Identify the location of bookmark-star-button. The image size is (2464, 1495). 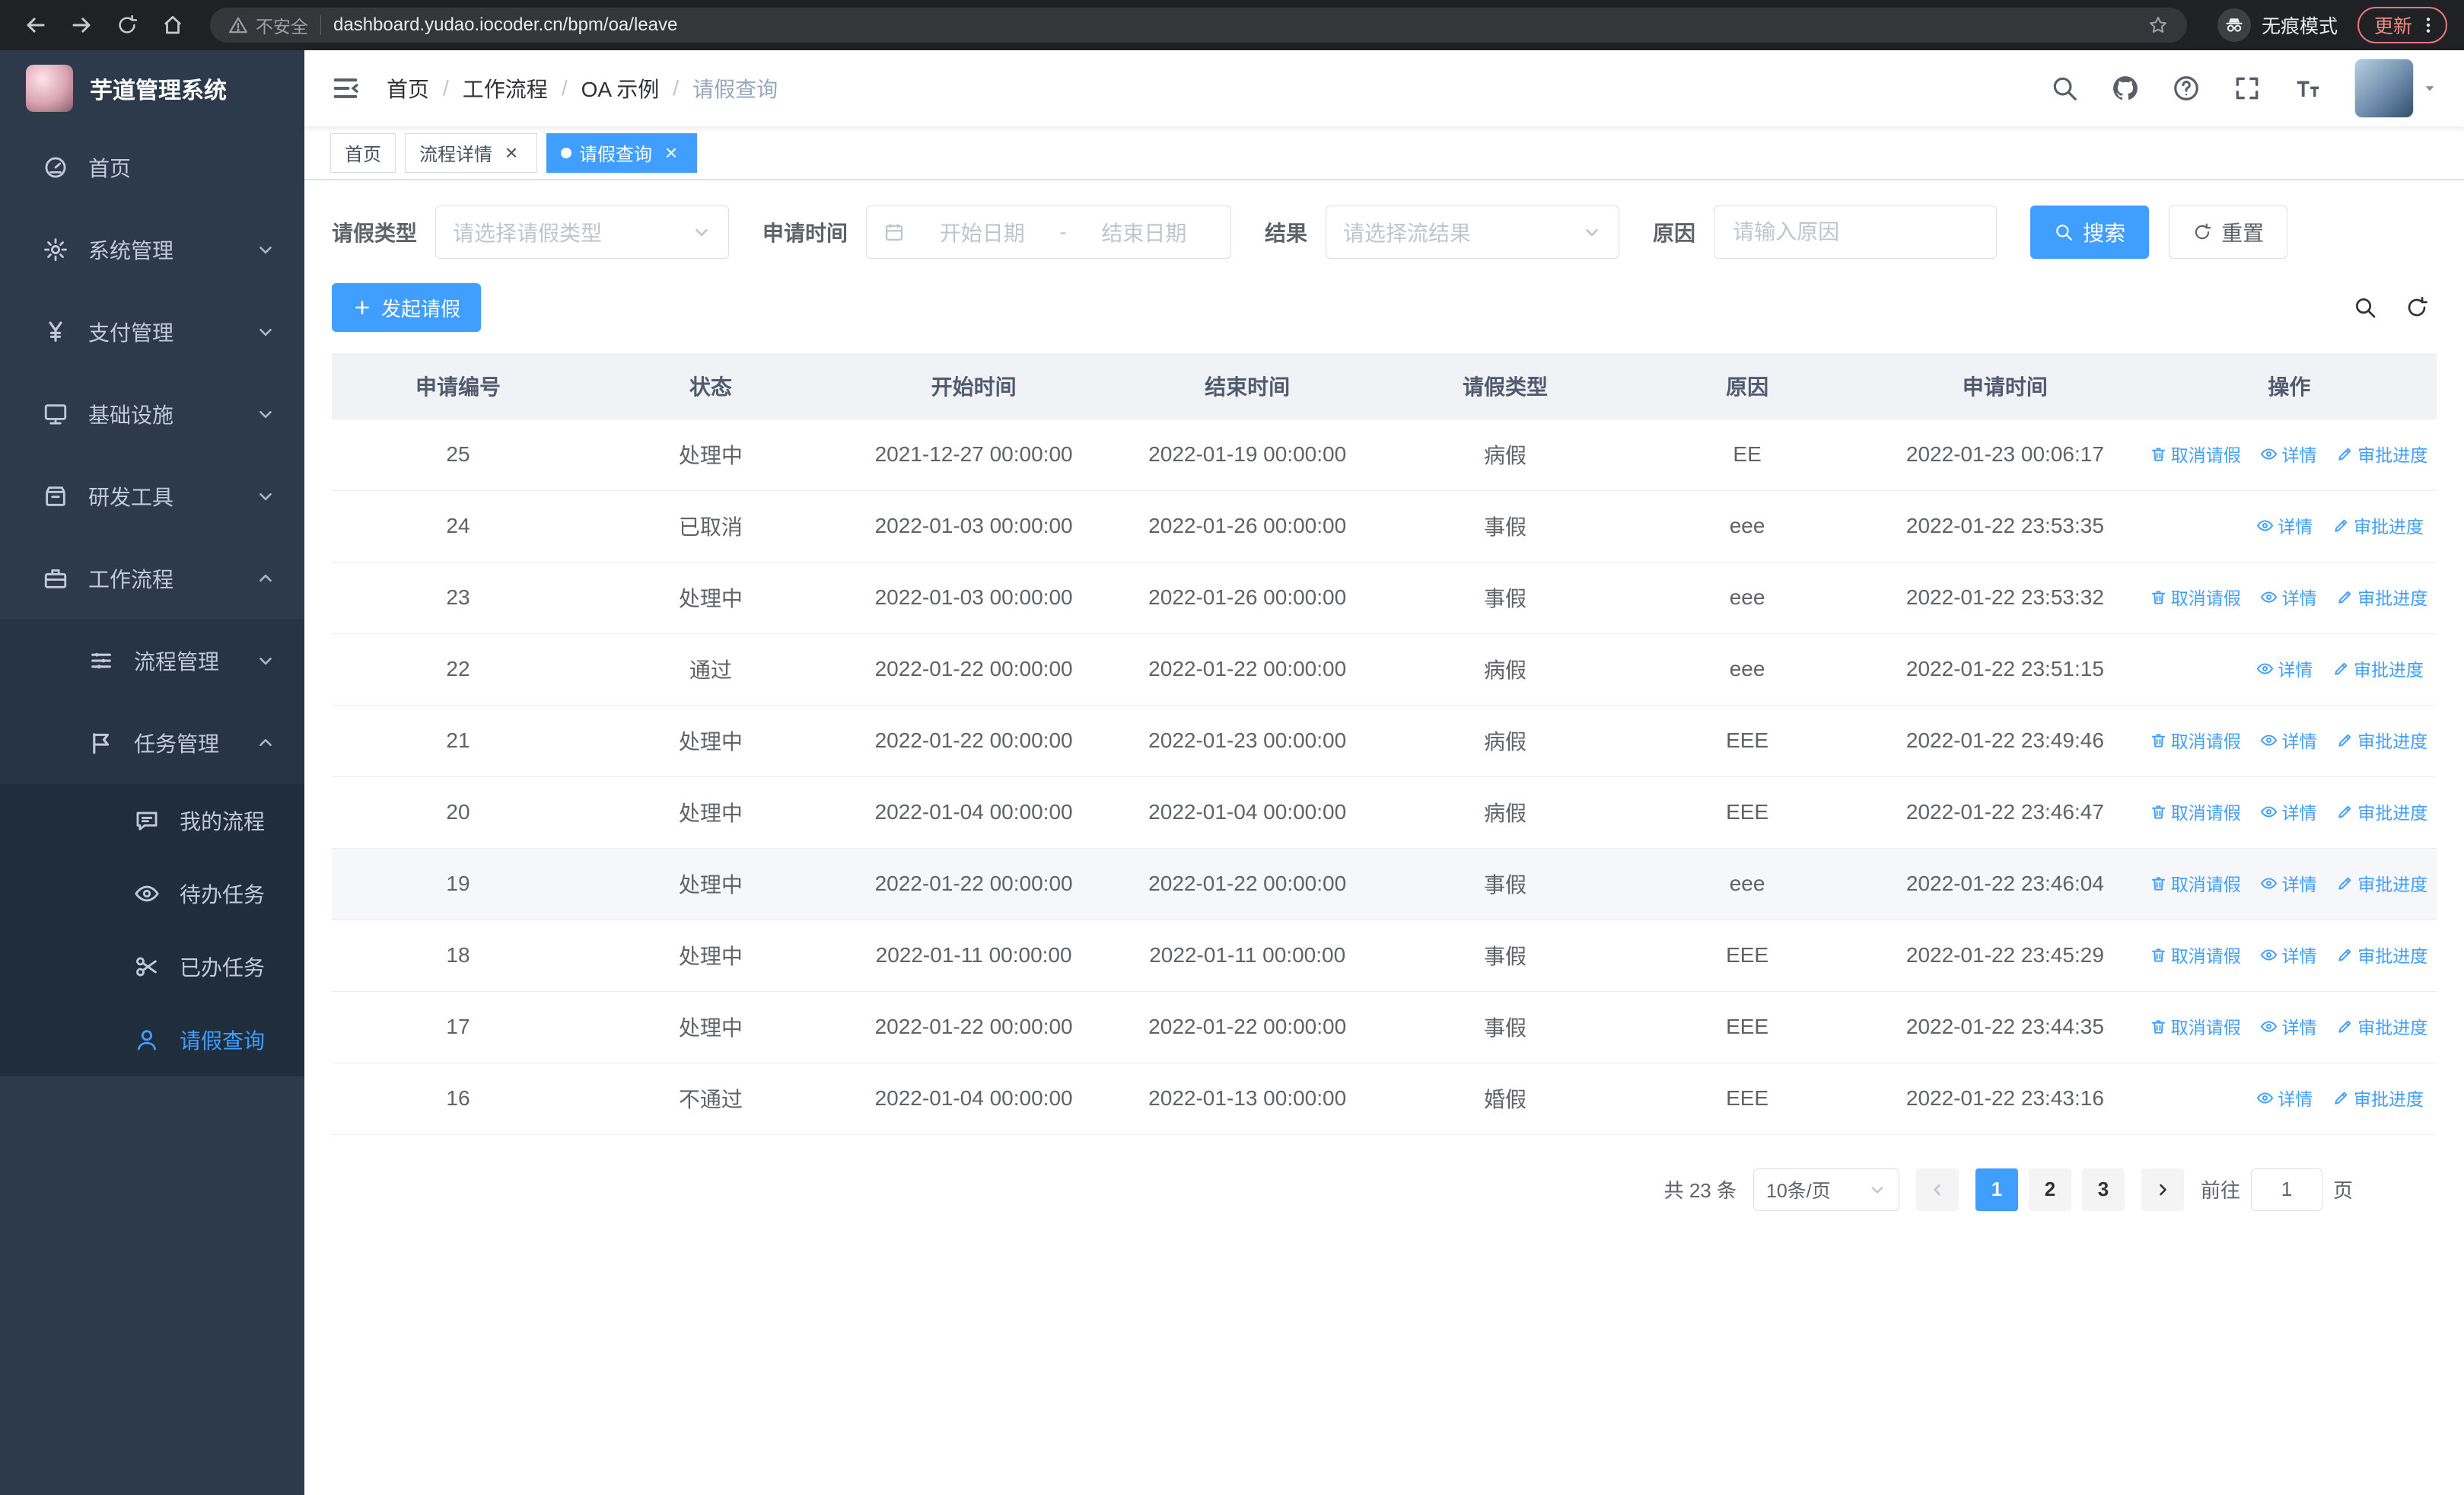
(2158, 25).